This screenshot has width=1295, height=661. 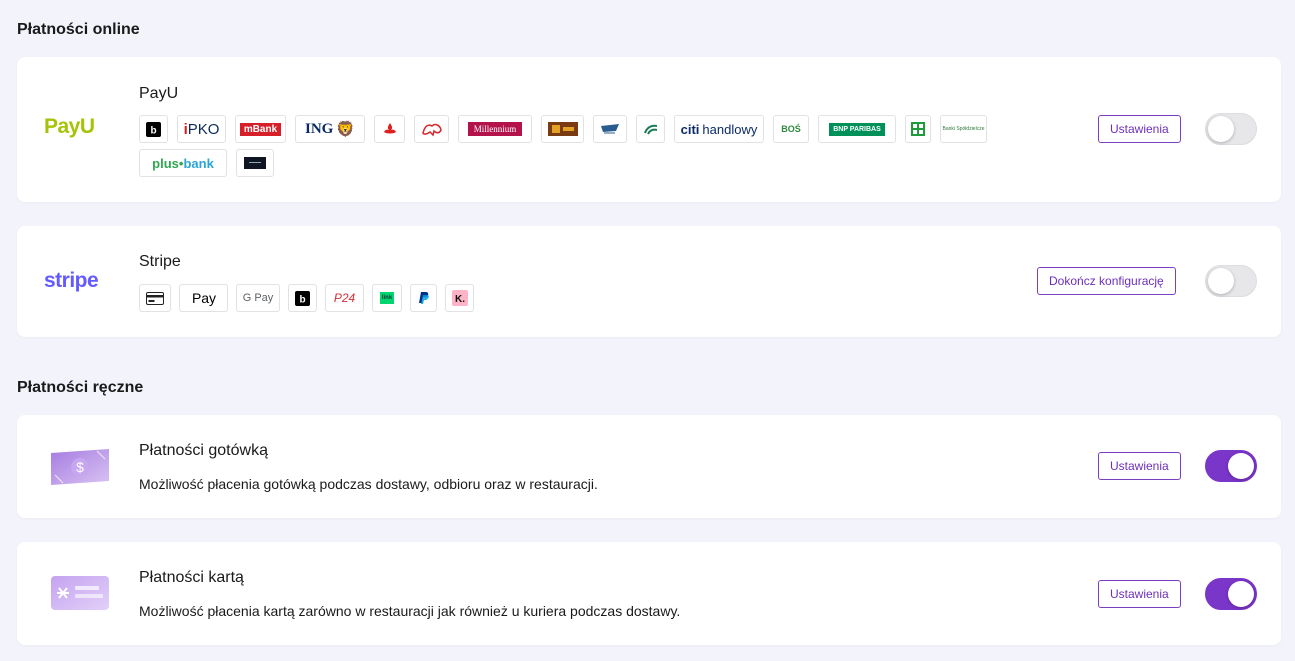 I want to click on plus-bank-icon: plus • bank, so click(x=183, y=163).